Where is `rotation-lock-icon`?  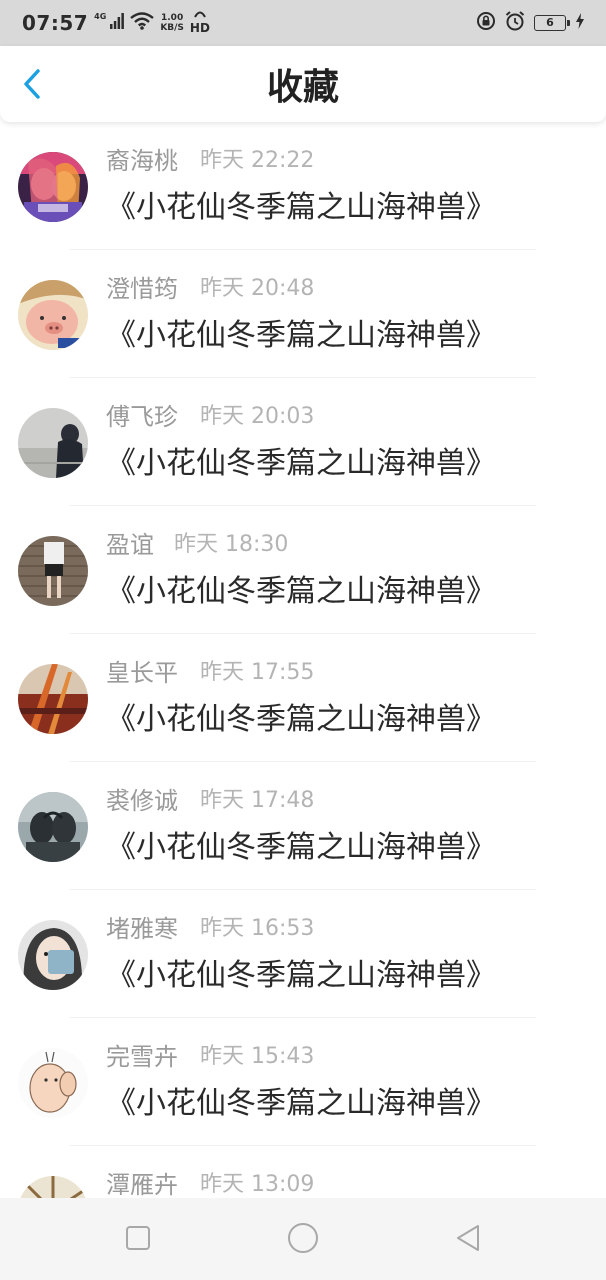 rotation-lock-icon is located at coordinates (486, 23).